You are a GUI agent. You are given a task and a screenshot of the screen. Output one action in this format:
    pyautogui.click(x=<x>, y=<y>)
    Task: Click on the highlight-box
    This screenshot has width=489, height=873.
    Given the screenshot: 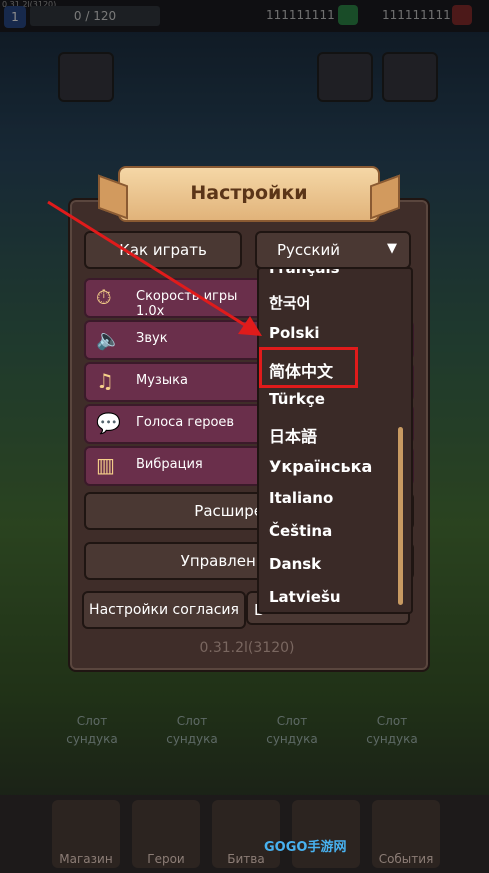 What is the action you would take?
    pyautogui.click(x=308, y=367)
    